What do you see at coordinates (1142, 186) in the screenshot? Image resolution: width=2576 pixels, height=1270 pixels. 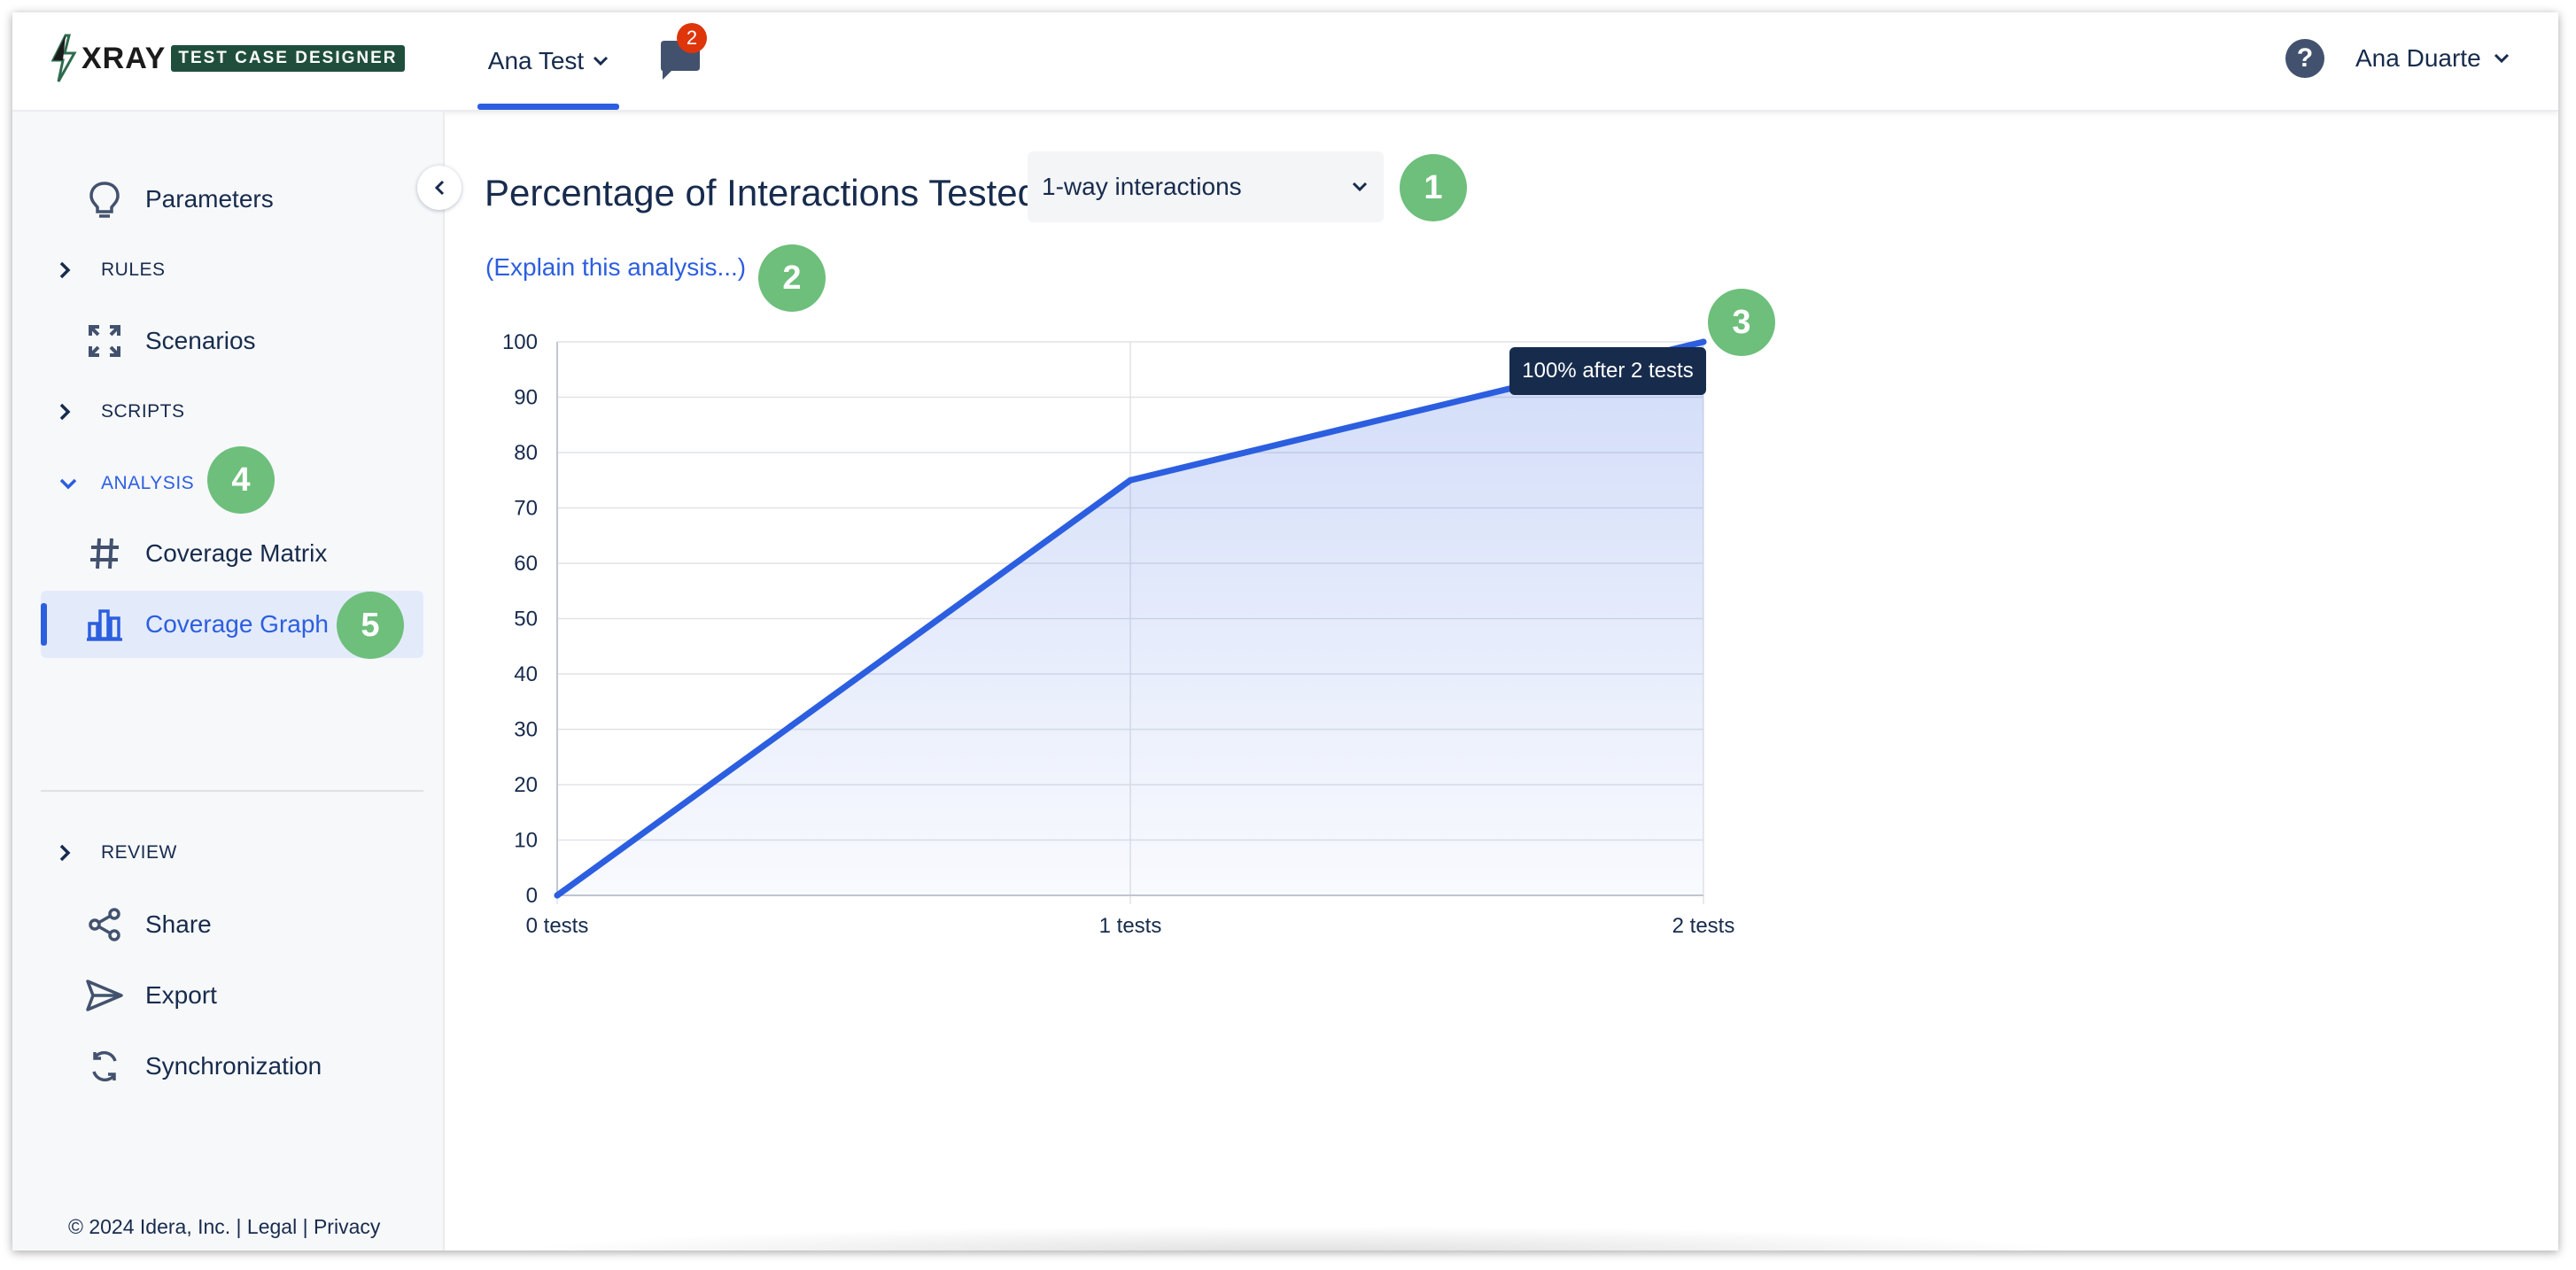 I see `select-value: 1-way interactions` at bounding box center [1142, 186].